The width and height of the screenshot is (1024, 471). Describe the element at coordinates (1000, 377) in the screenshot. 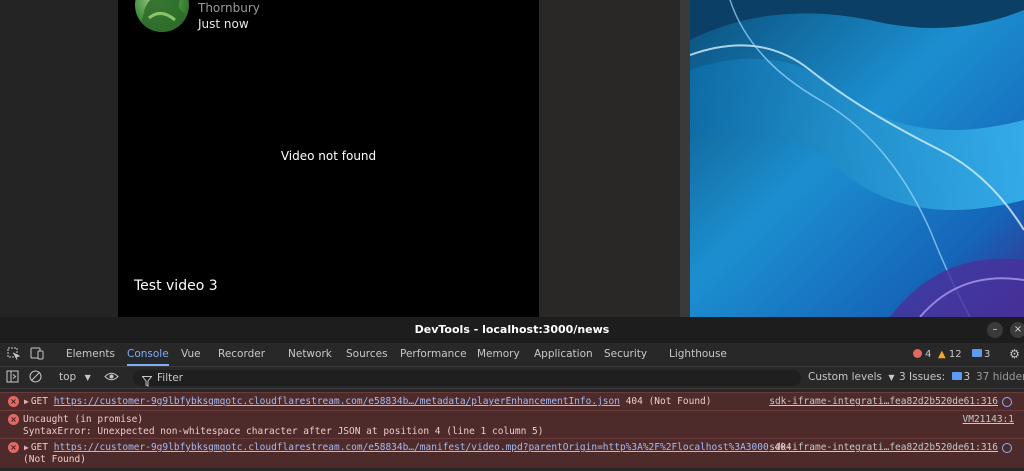

I see `hidden-count: 37 hidden` at that location.